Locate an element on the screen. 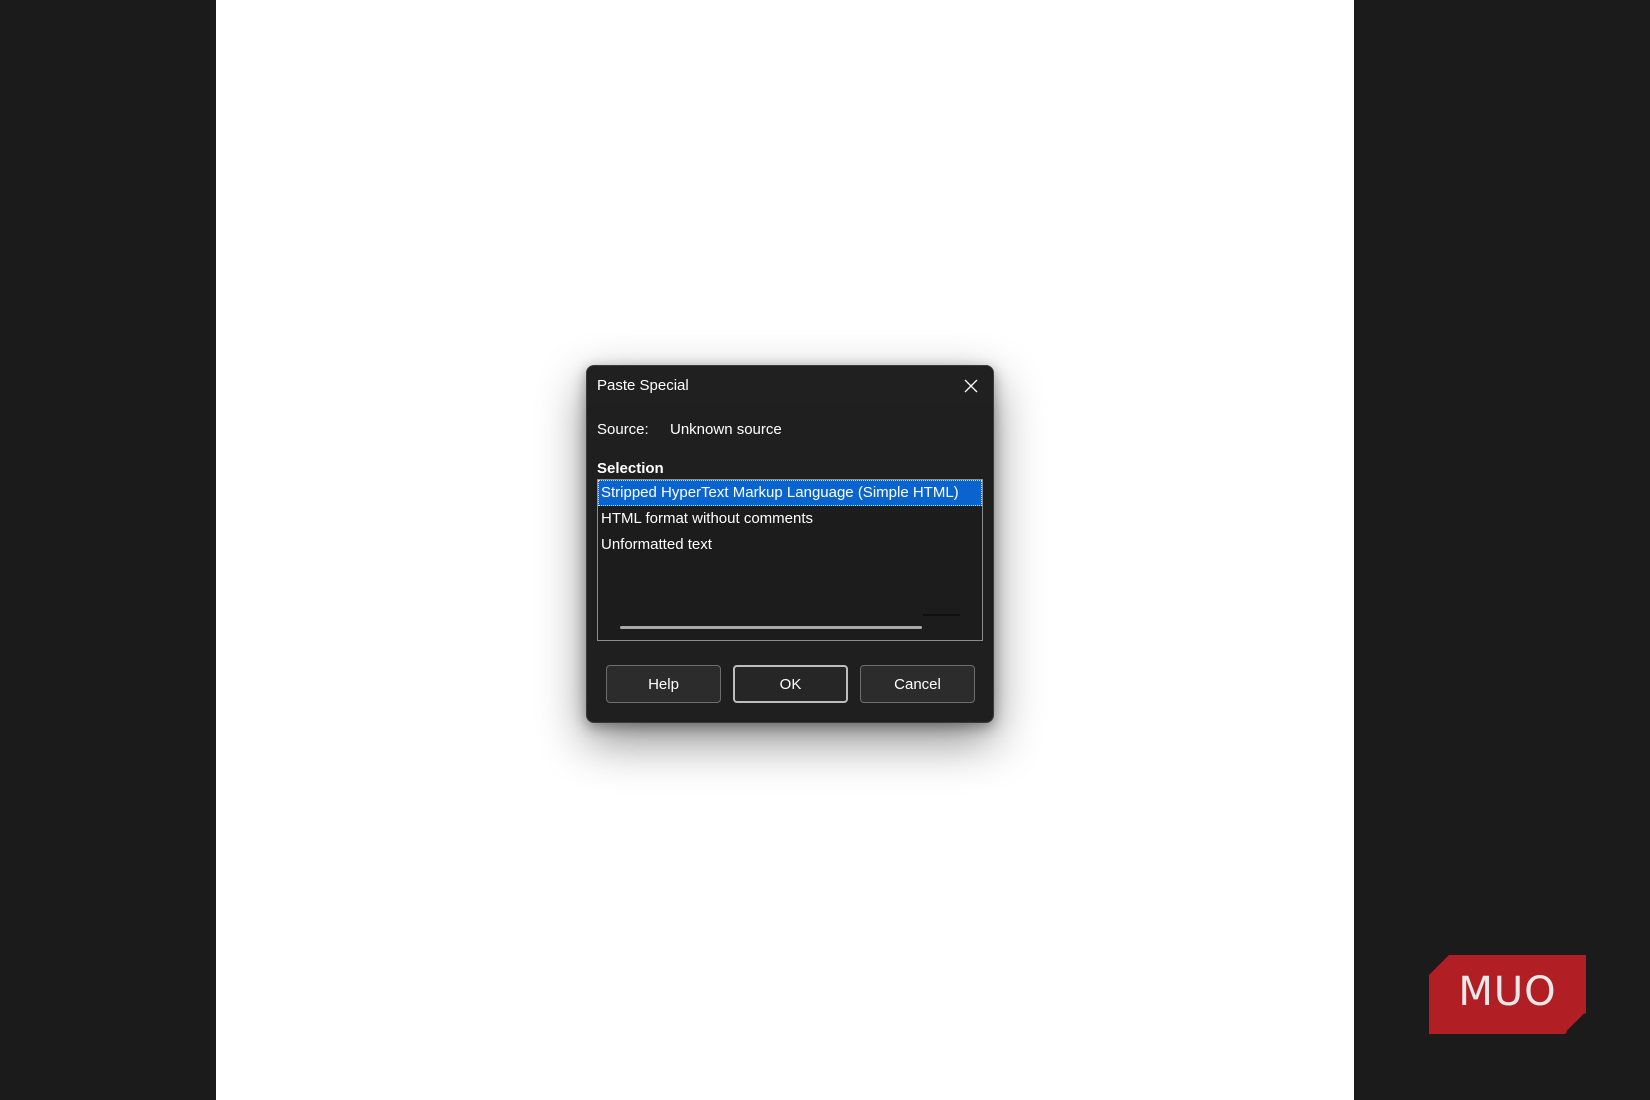 This screenshot has width=1650, height=1100. dialog-titlebar: Paste Special is located at coordinates (790, 386).